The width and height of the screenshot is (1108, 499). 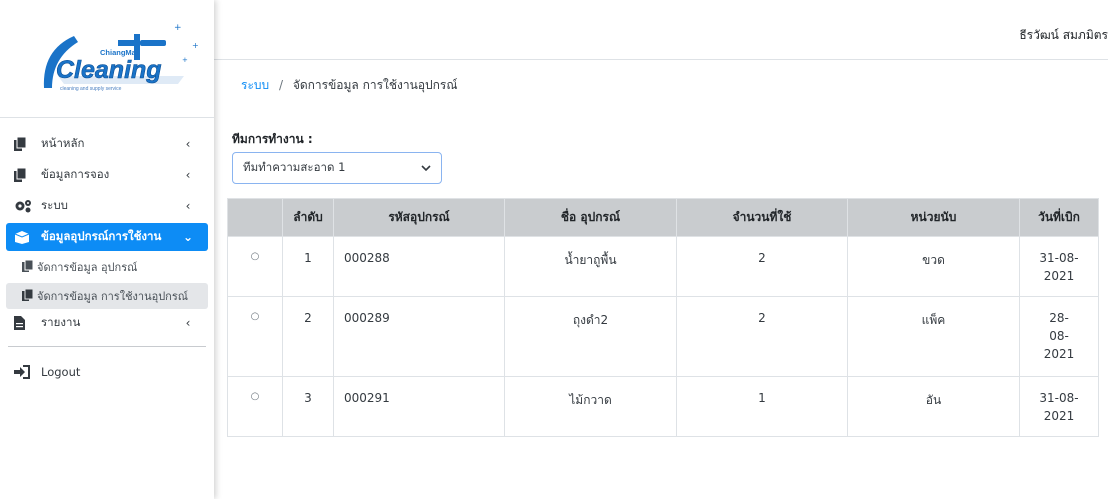 What do you see at coordinates (762, 217) in the screenshot?
I see `column-header-qty: จำนวนที่ใช้` at bounding box center [762, 217].